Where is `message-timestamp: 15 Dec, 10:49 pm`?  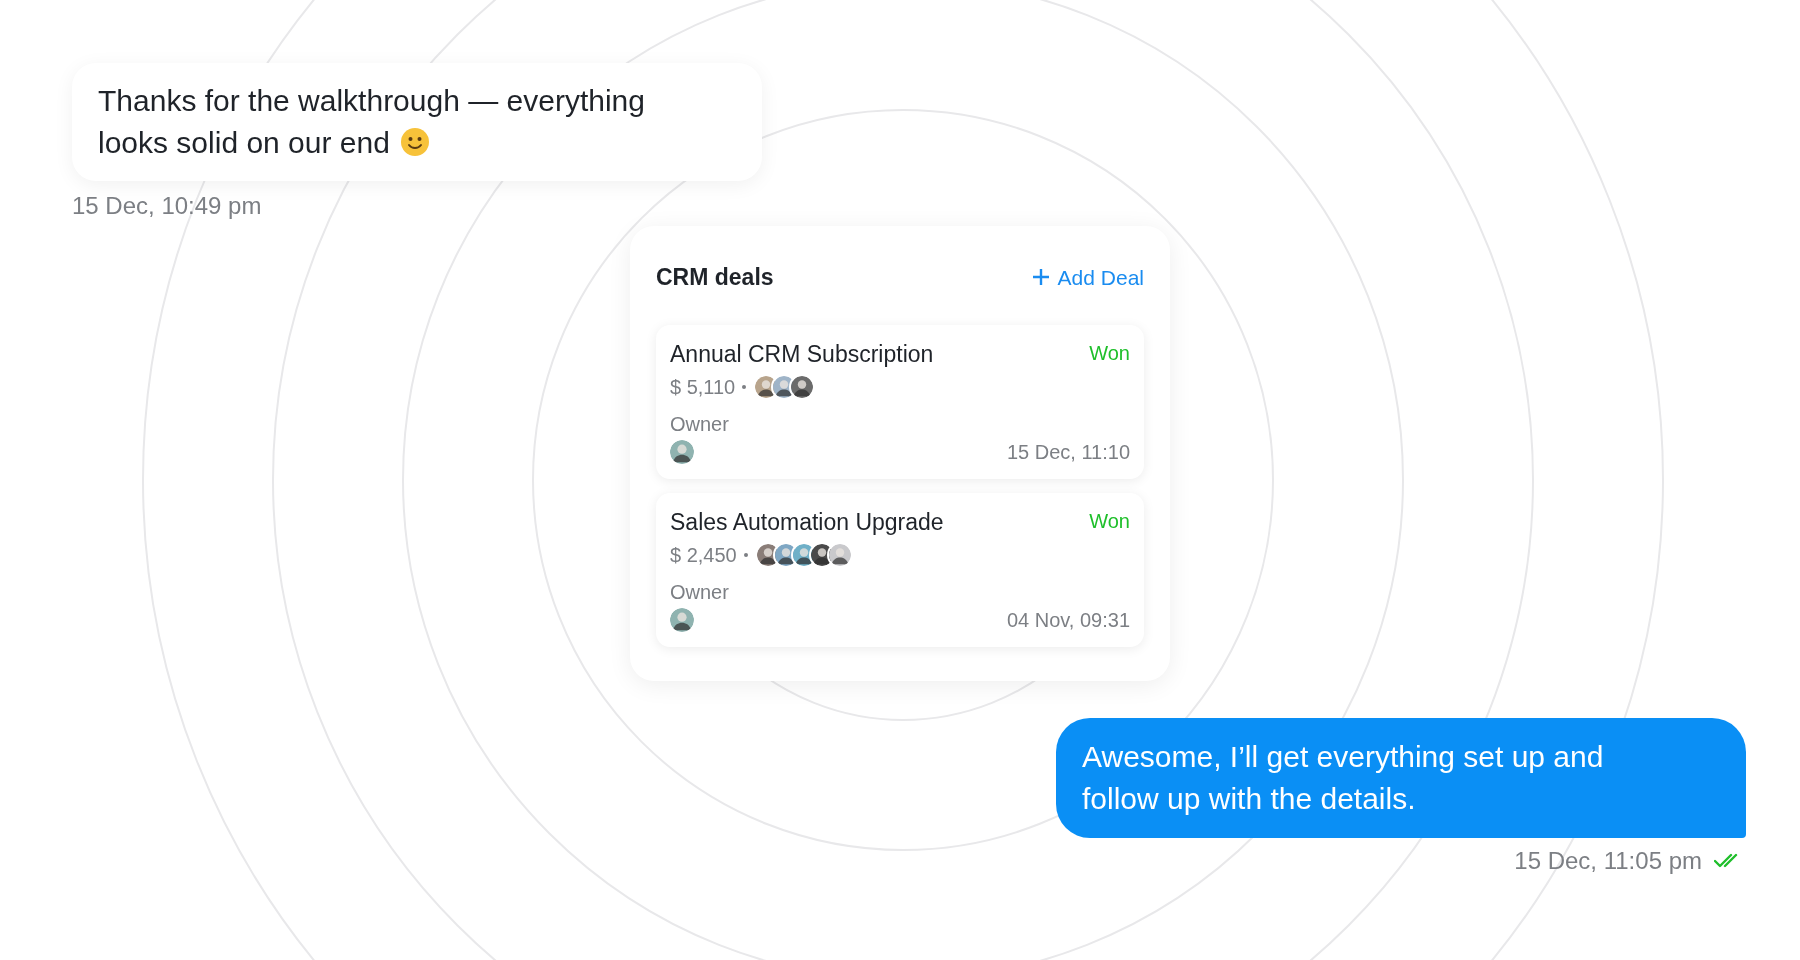 message-timestamp: 15 Dec, 10:49 pm is located at coordinates (167, 206).